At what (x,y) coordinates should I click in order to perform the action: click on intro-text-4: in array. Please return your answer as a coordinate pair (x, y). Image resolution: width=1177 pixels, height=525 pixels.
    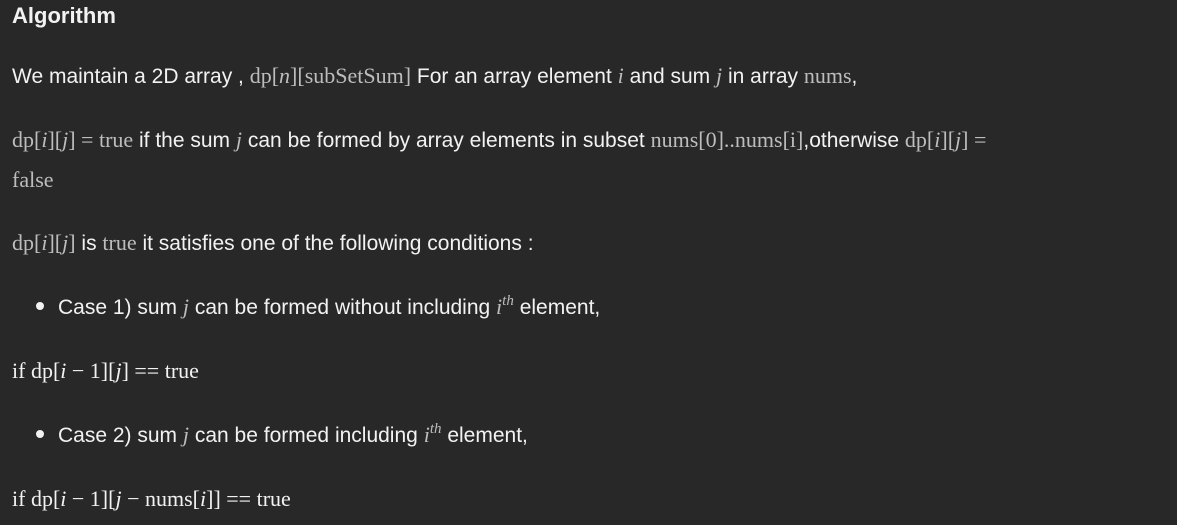
    Looking at the image, I should click on (763, 76).